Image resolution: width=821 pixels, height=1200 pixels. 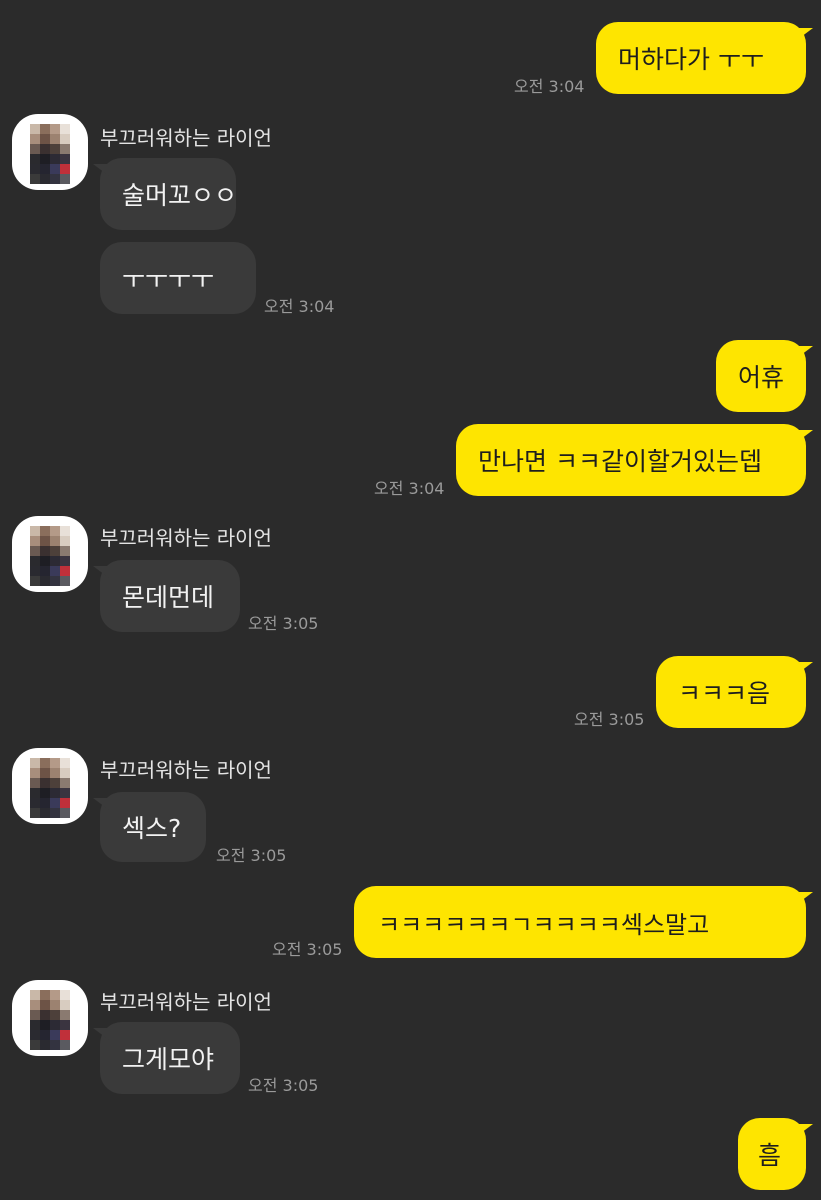 What do you see at coordinates (634, 460) in the screenshot?
I see `my-message-bubble: 만나면 ㅋㅋ같이할거있는뎁` at bounding box center [634, 460].